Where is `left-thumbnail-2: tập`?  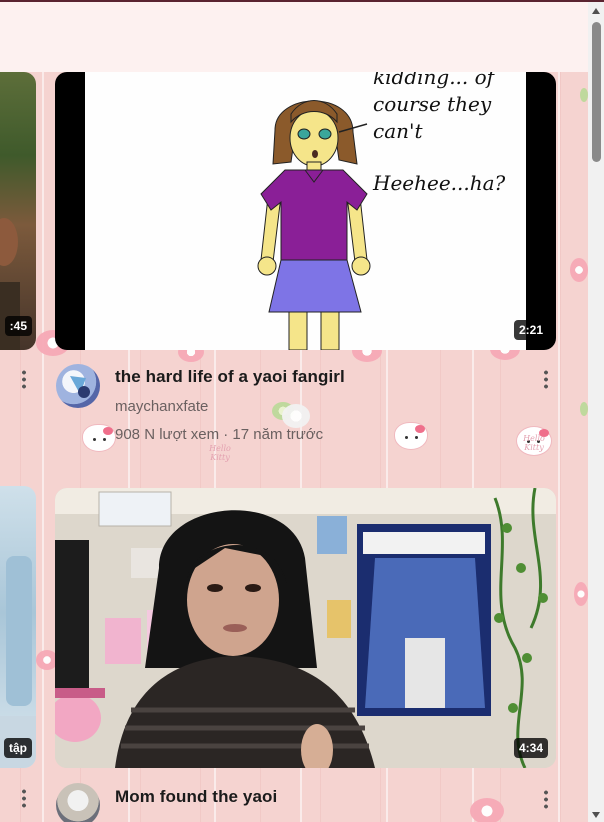
left-thumbnail-2: tập is located at coordinates (18, 627).